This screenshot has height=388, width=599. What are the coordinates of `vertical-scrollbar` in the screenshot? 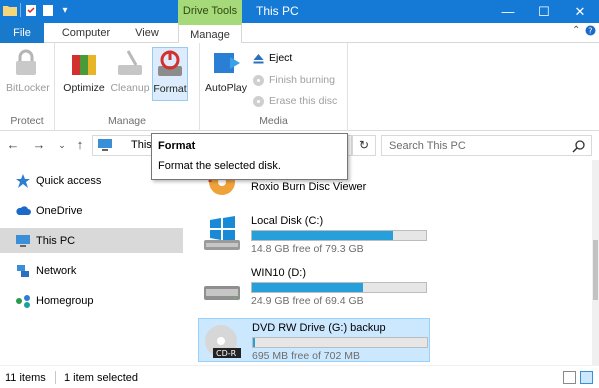 It's located at (595, 262).